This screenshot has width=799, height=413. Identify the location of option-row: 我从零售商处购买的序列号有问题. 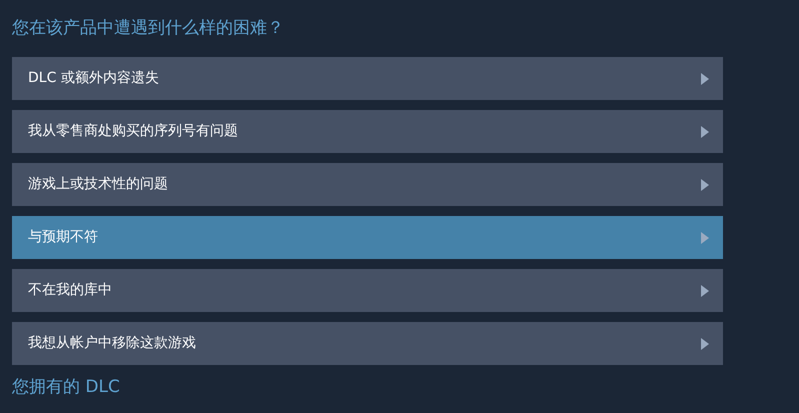
(367, 131).